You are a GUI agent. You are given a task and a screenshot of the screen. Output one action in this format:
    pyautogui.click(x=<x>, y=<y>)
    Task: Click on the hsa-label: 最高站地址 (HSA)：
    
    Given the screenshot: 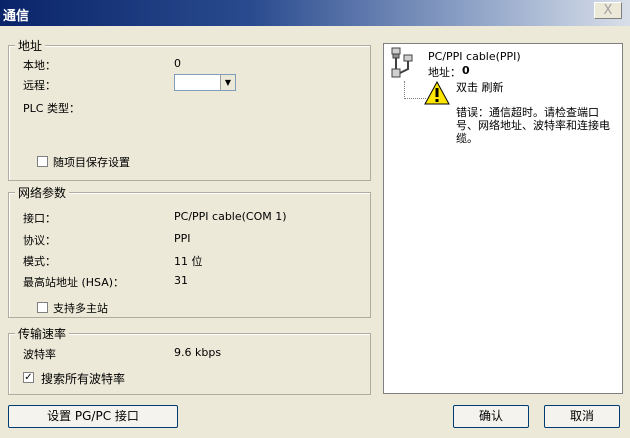 What is the action you would take?
    pyautogui.click(x=74, y=282)
    